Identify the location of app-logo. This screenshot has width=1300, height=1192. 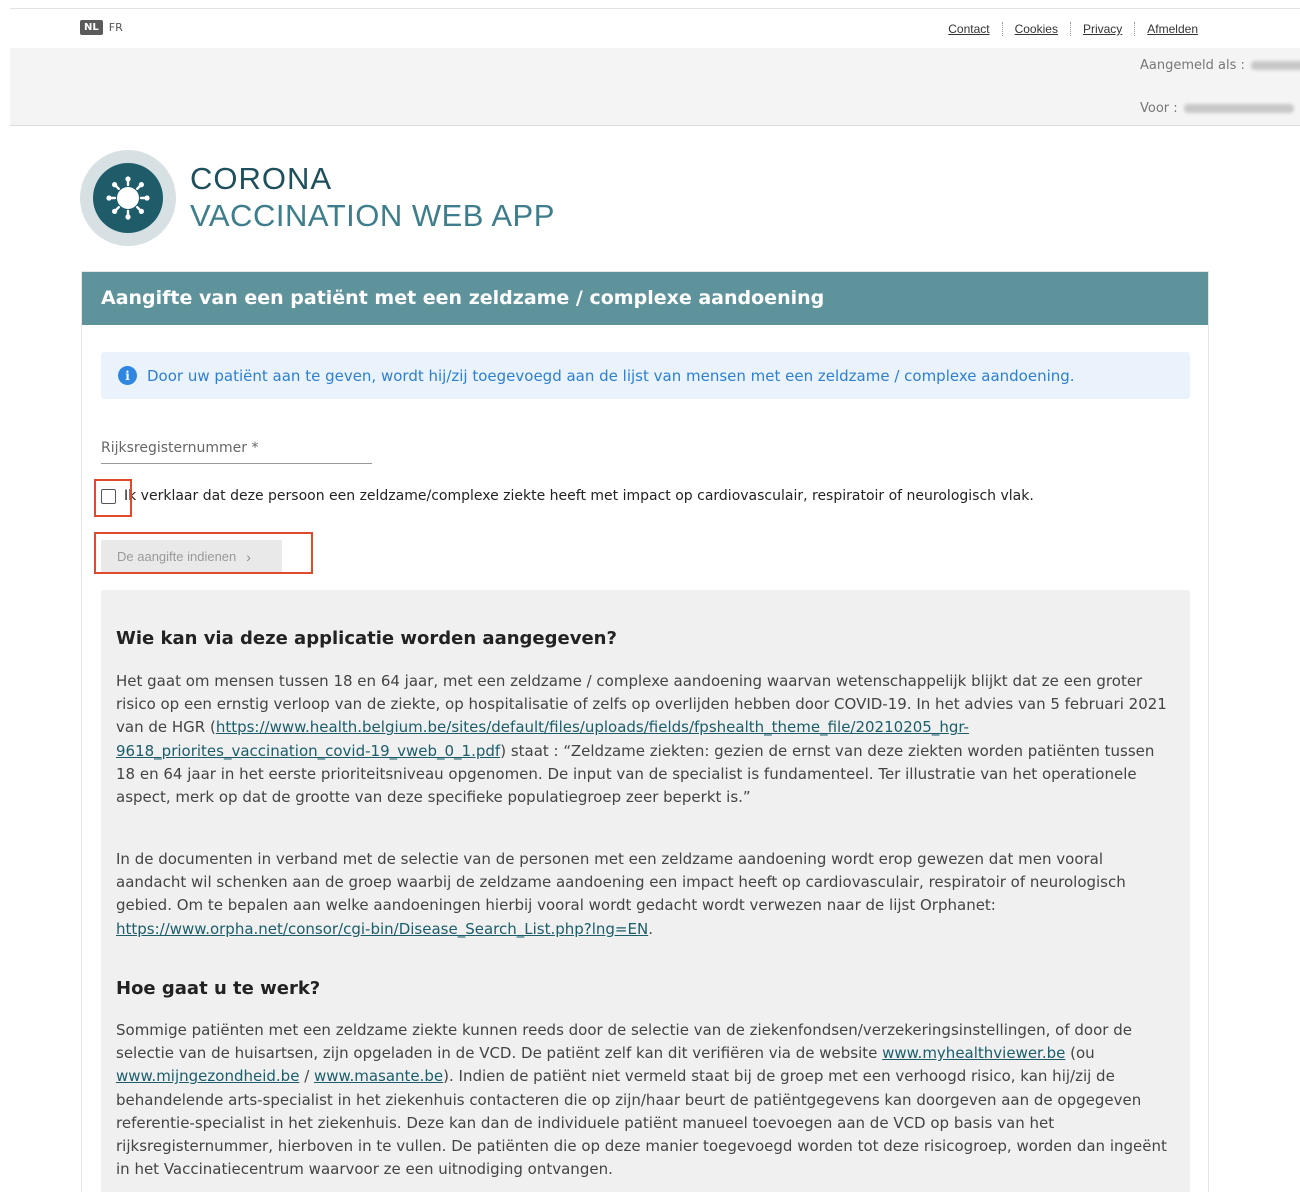
(128, 198).